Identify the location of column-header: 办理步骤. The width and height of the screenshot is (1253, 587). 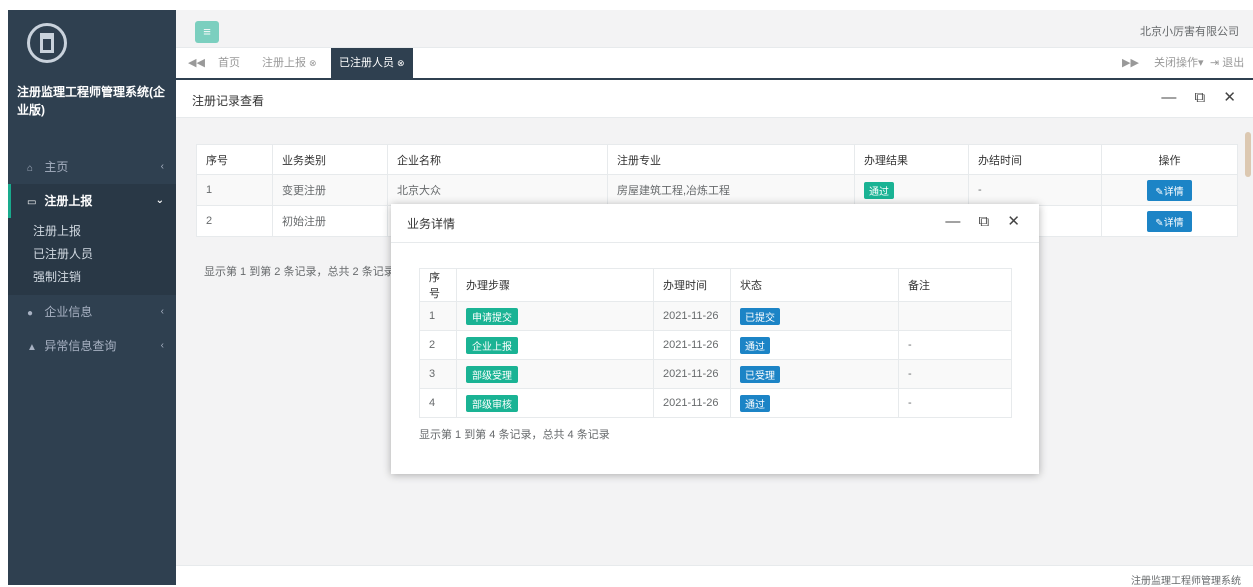
(555, 285).